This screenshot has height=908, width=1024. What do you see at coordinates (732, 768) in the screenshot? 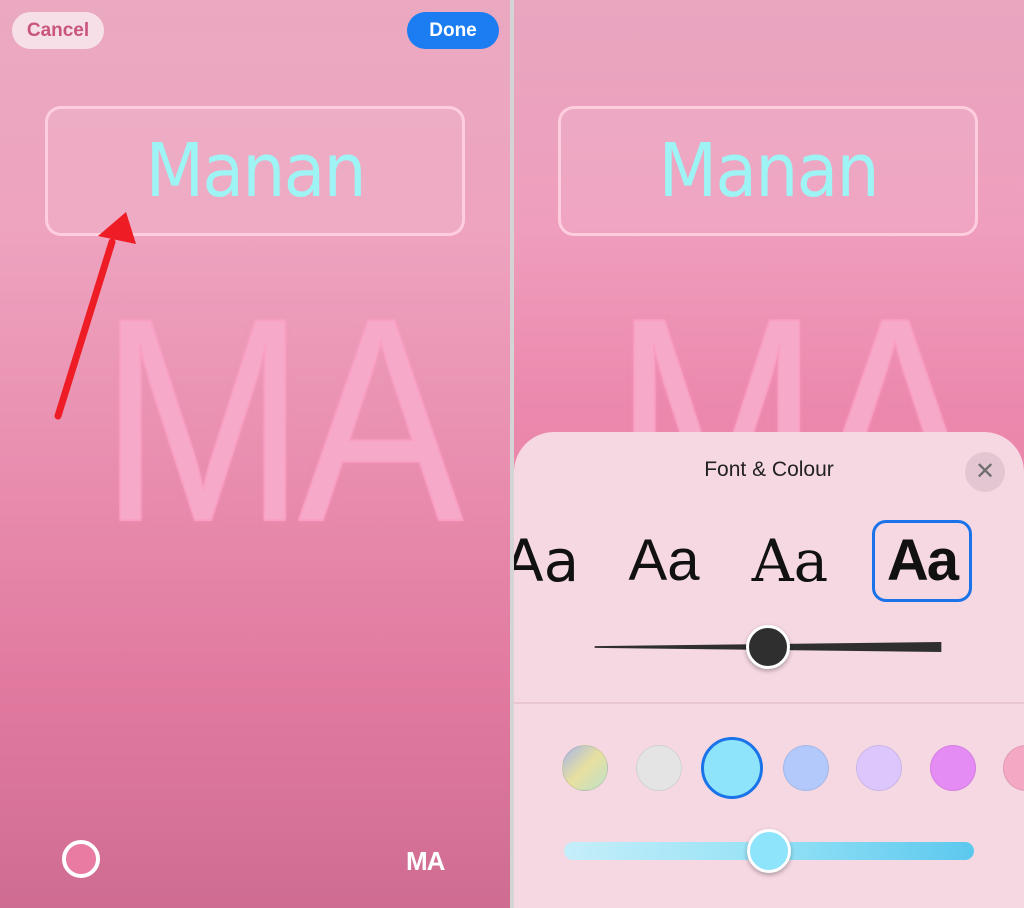
I see `colour-swatch-selected` at bounding box center [732, 768].